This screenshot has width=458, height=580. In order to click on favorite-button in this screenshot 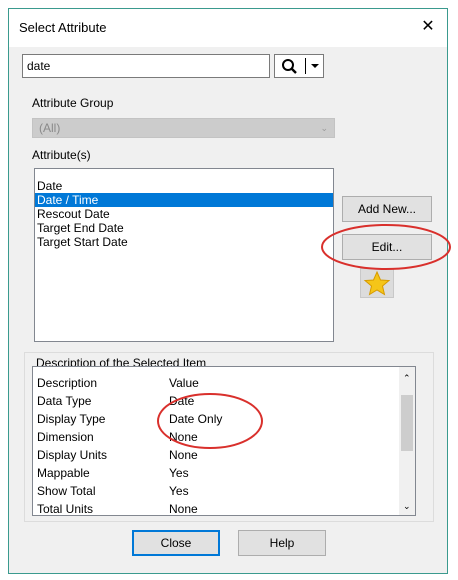, I will do `click(377, 283)`.